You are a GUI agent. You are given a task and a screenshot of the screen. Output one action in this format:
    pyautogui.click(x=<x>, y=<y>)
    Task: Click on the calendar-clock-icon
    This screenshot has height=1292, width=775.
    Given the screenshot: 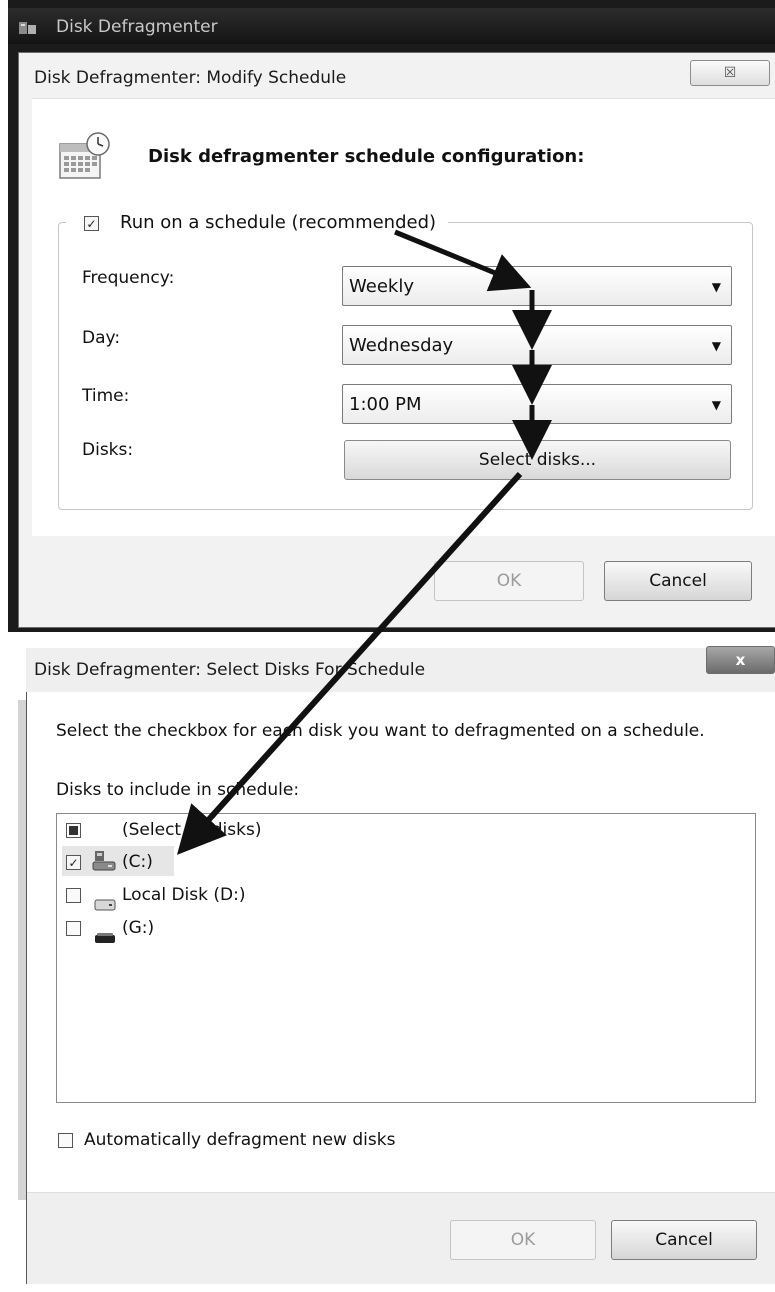 What is the action you would take?
    pyautogui.click(x=86, y=158)
    